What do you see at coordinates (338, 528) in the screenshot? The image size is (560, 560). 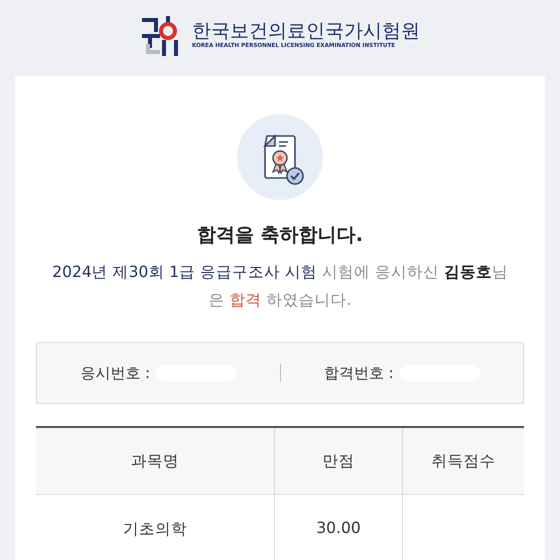 I see `table-cell: 30.00` at bounding box center [338, 528].